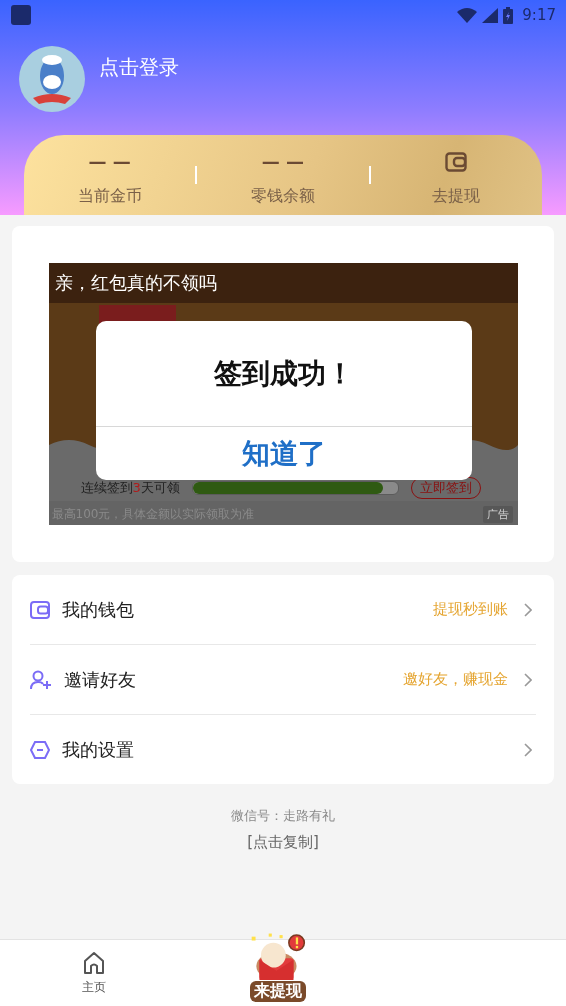 Image resolution: width=566 pixels, height=1006 pixels. Describe the element at coordinates (283, 196) in the screenshot. I see `stat-label: 零钱余额` at that location.